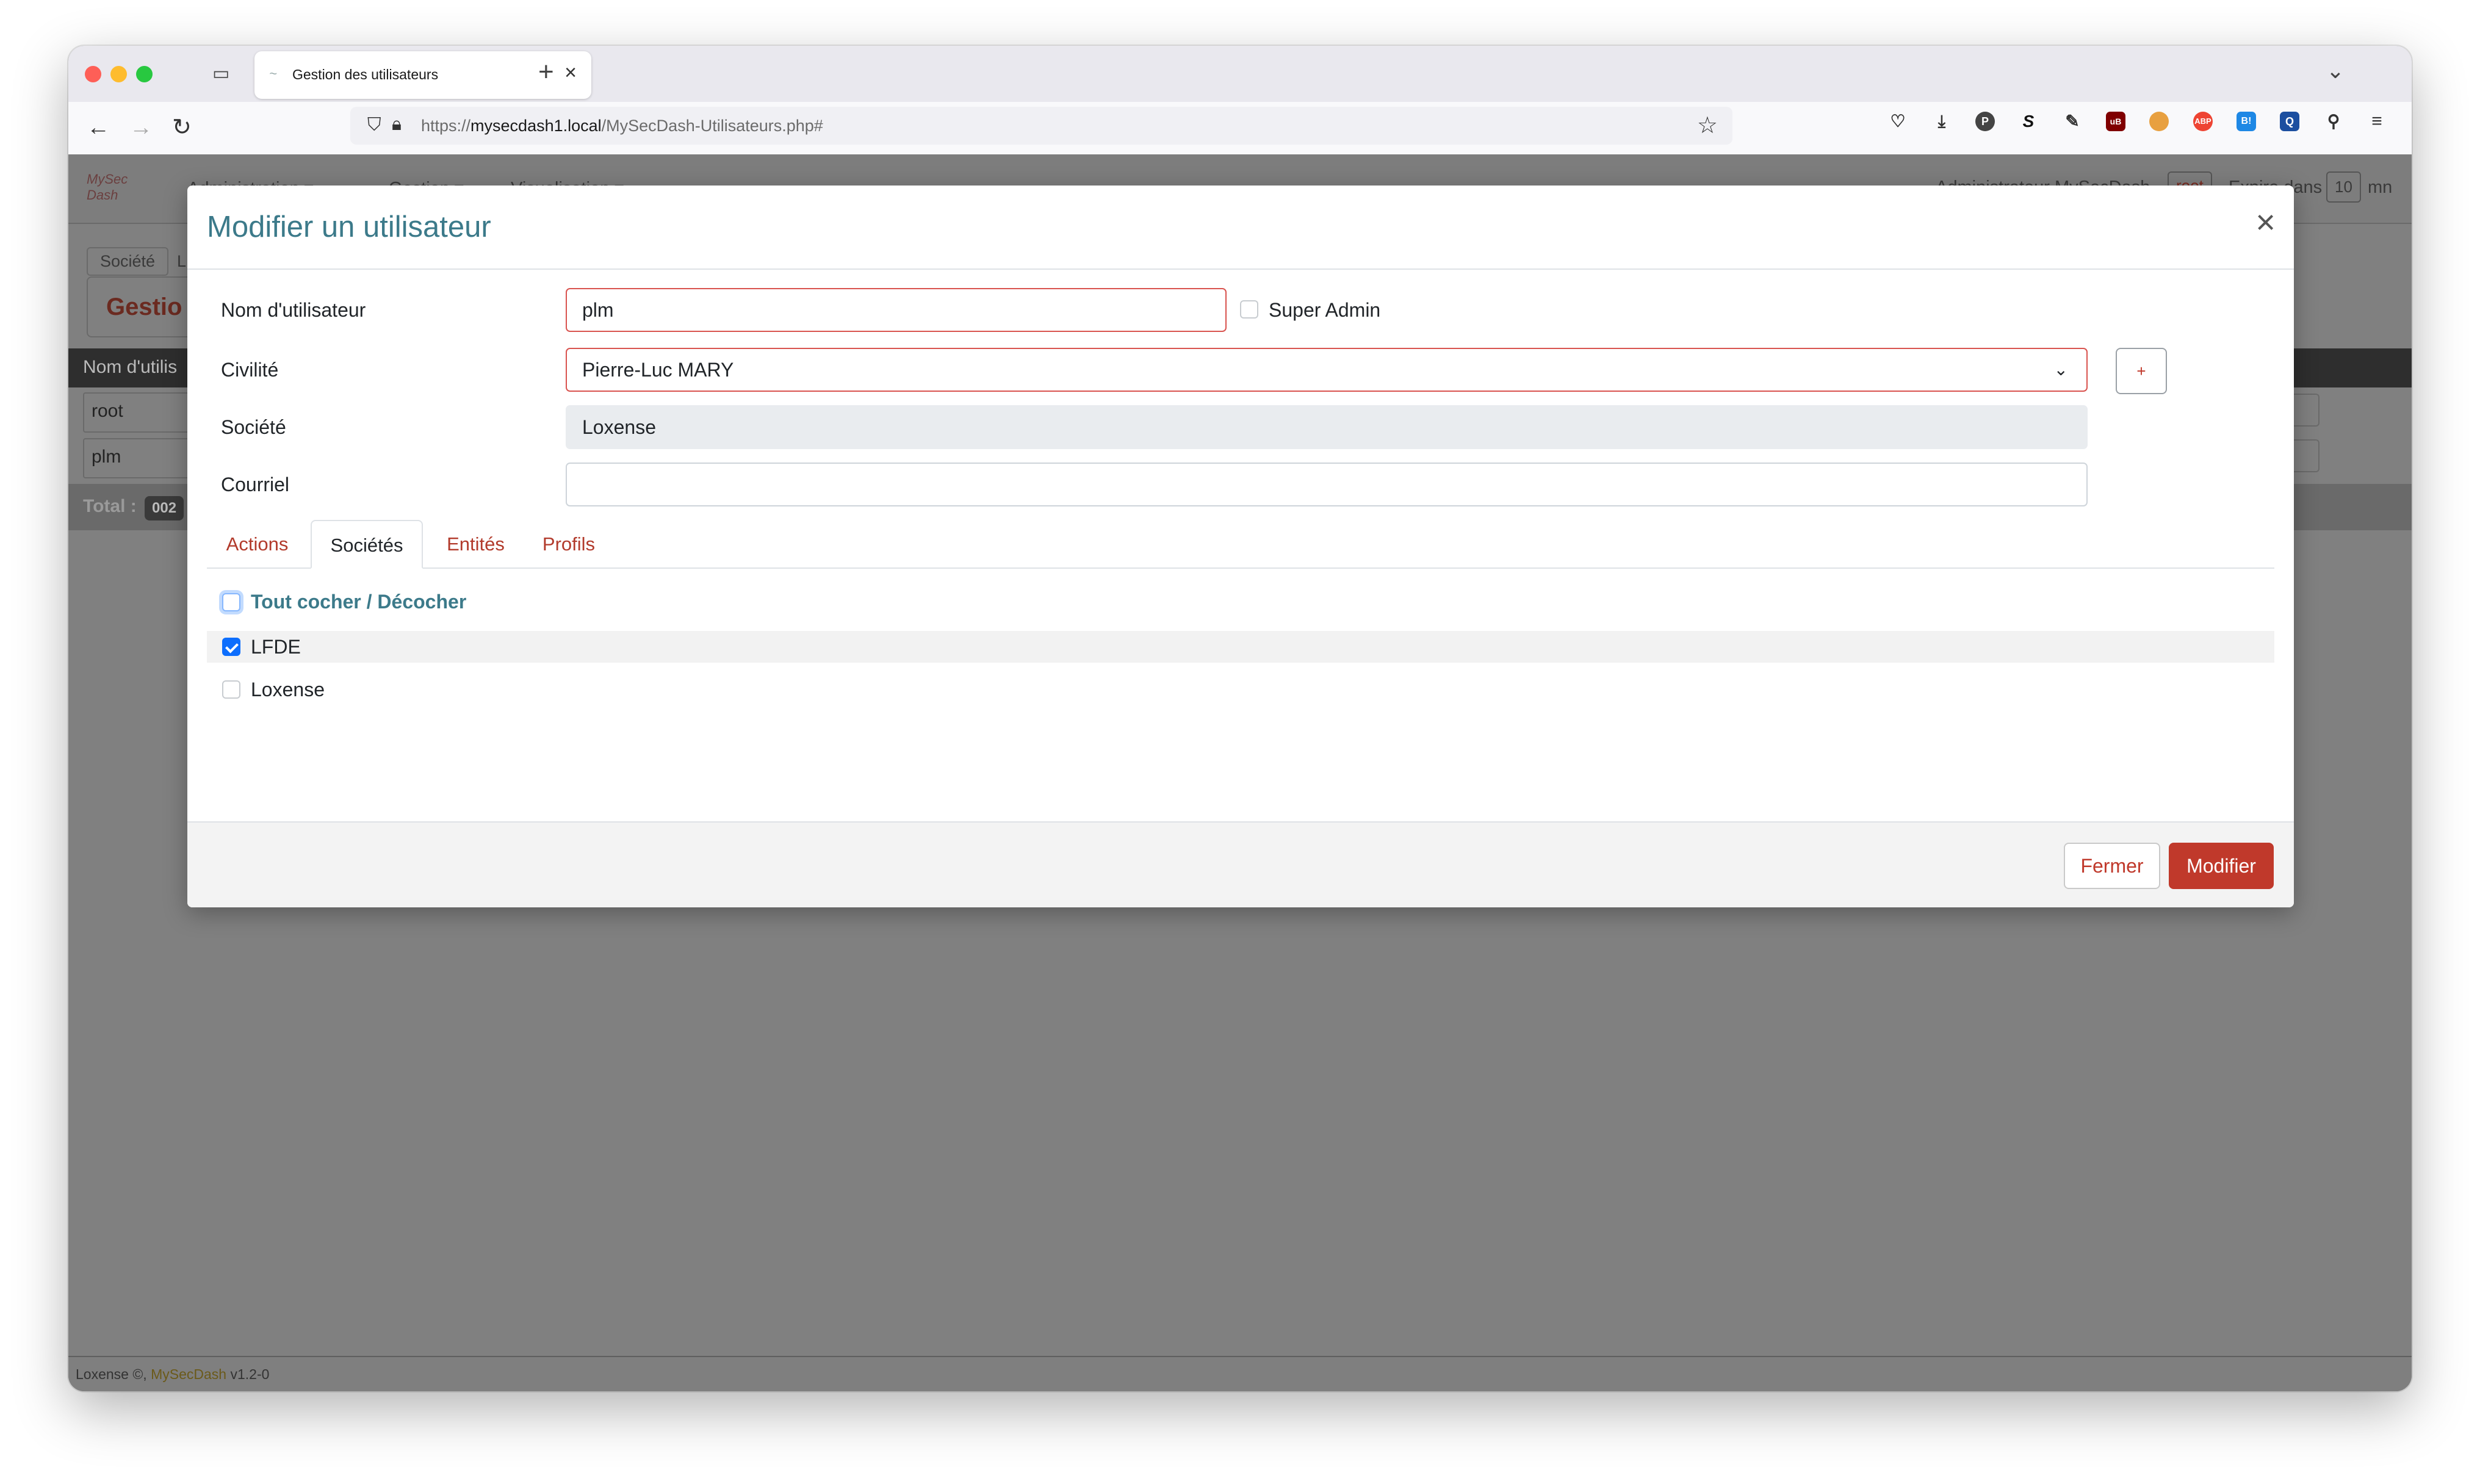 The height and width of the screenshot is (1484, 2480). I want to click on close-icon: ×, so click(2265, 222).